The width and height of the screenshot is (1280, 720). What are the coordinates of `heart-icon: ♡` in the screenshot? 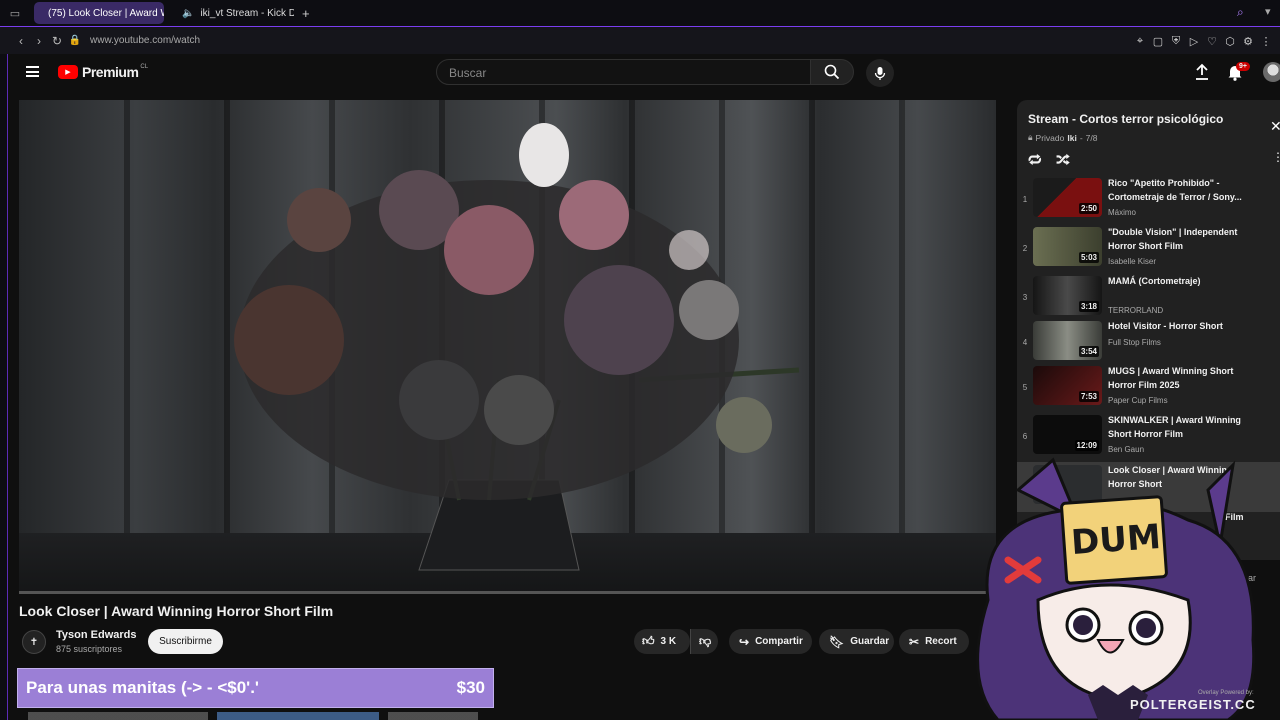 It's located at (1212, 41).